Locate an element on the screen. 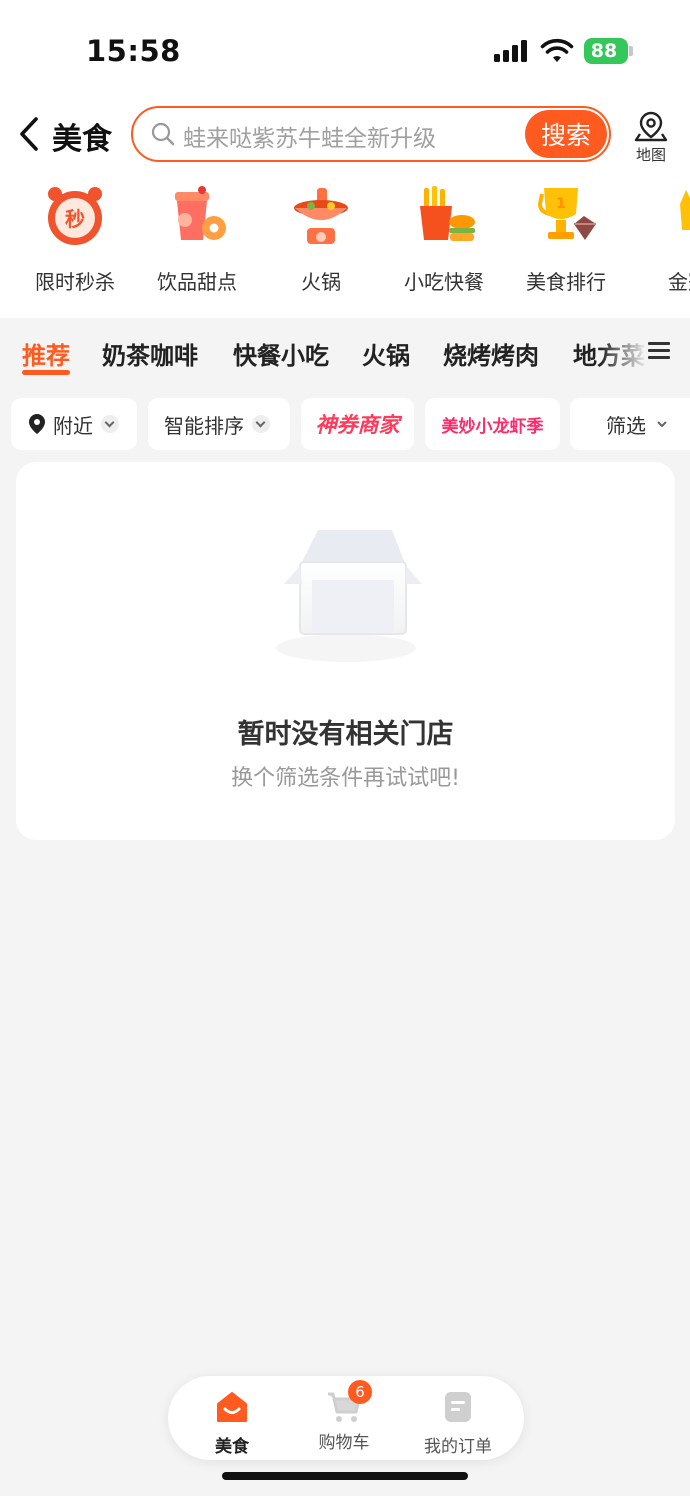  search-input: 蛙来哒紫苏牛蛙全新升级 搜索 is located at coordinates (371, 134).